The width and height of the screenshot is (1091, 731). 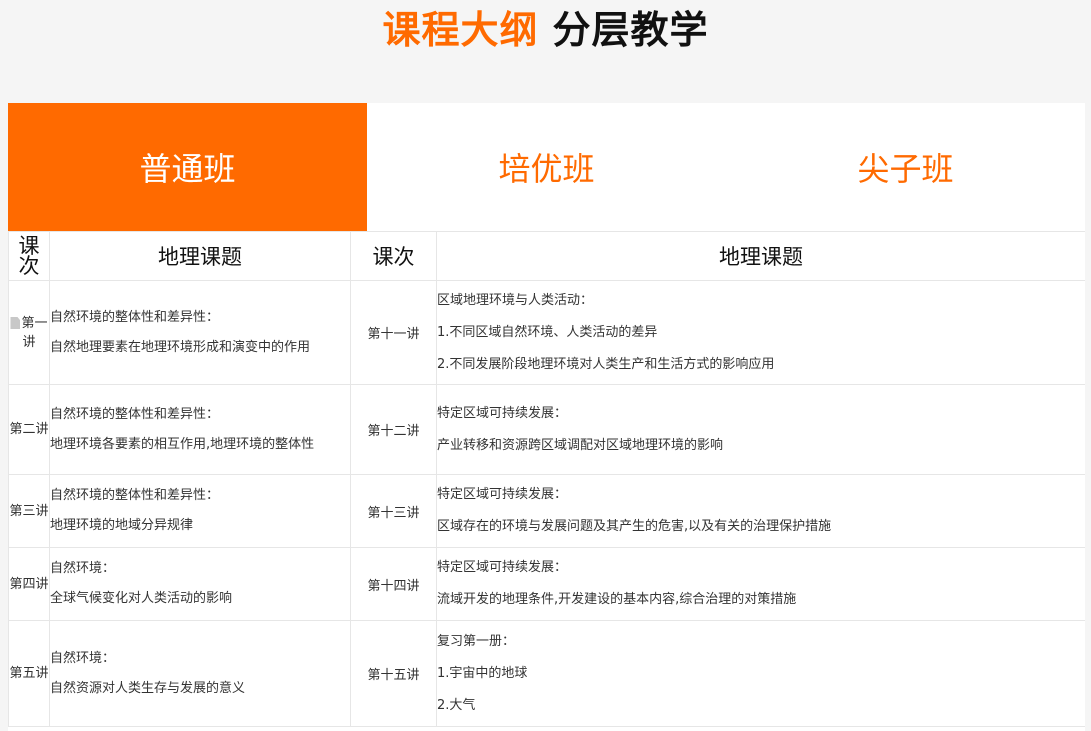 What do you see at coordinates (29, 256) in the screenshot?
I see `header-lesson-left: 课次` at bounding box center [29, 256].